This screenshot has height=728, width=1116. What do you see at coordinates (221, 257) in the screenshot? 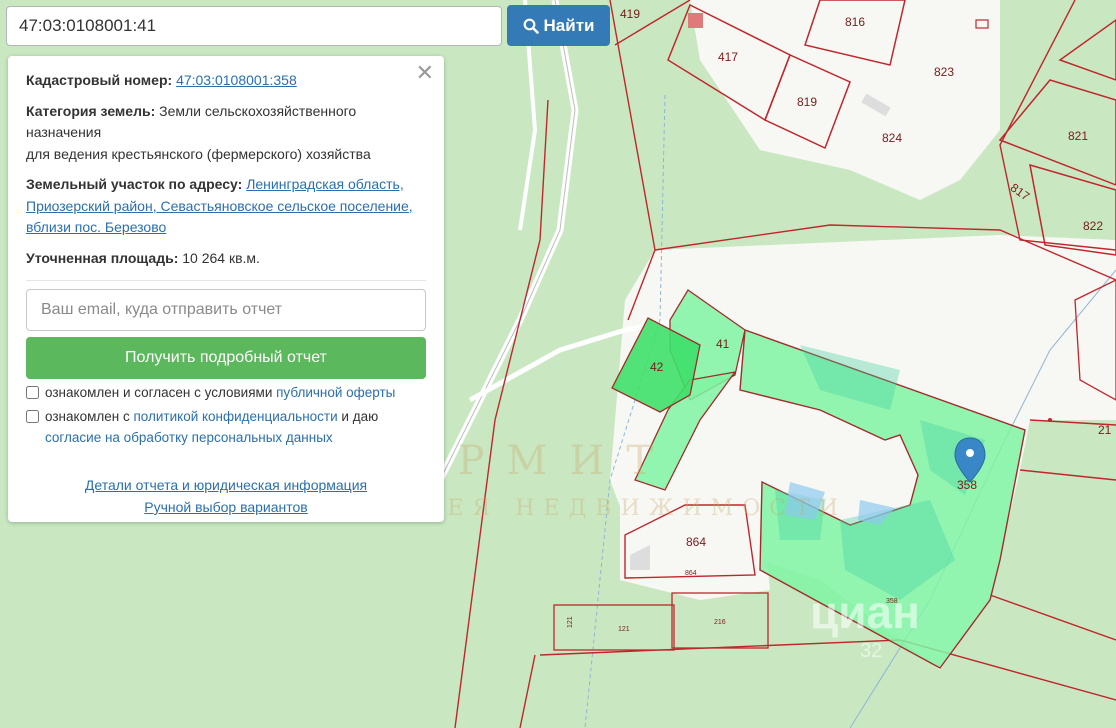
I see `area-value: 10 264 кв.м.` at bounding box center [221, 257].